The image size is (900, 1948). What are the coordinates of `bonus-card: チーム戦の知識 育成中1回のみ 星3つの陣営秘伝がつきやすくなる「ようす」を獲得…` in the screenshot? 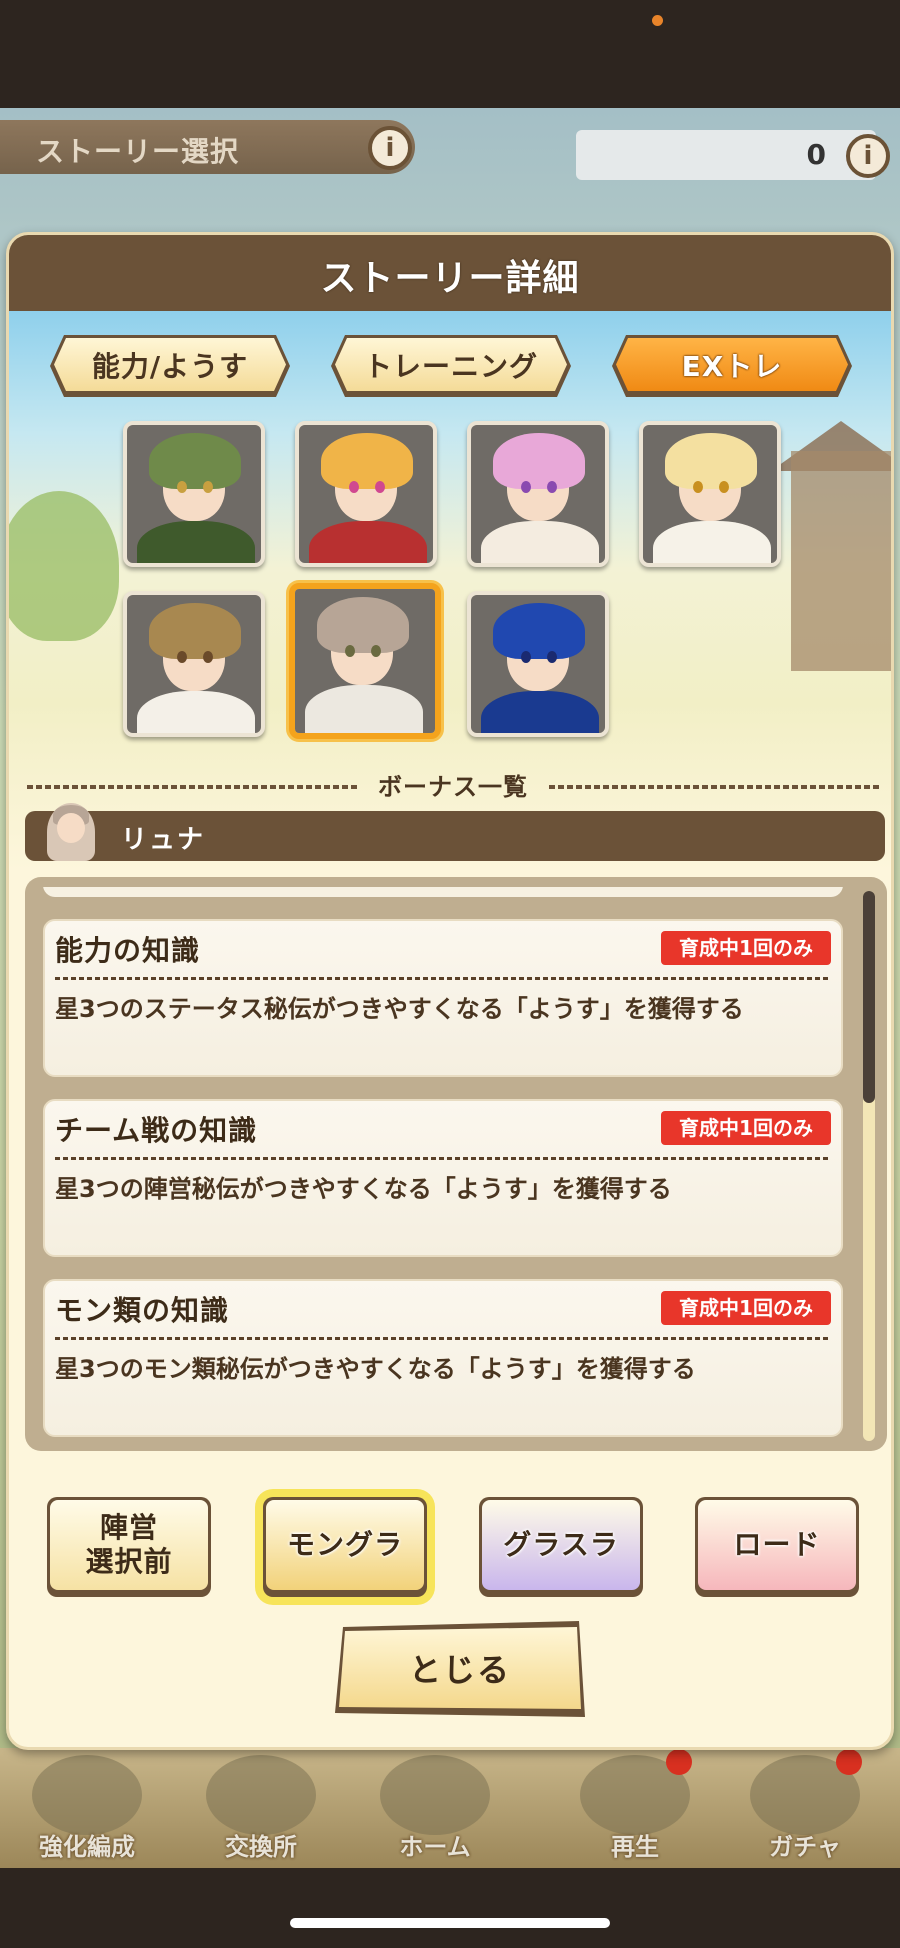 It's located at (443, 1178).